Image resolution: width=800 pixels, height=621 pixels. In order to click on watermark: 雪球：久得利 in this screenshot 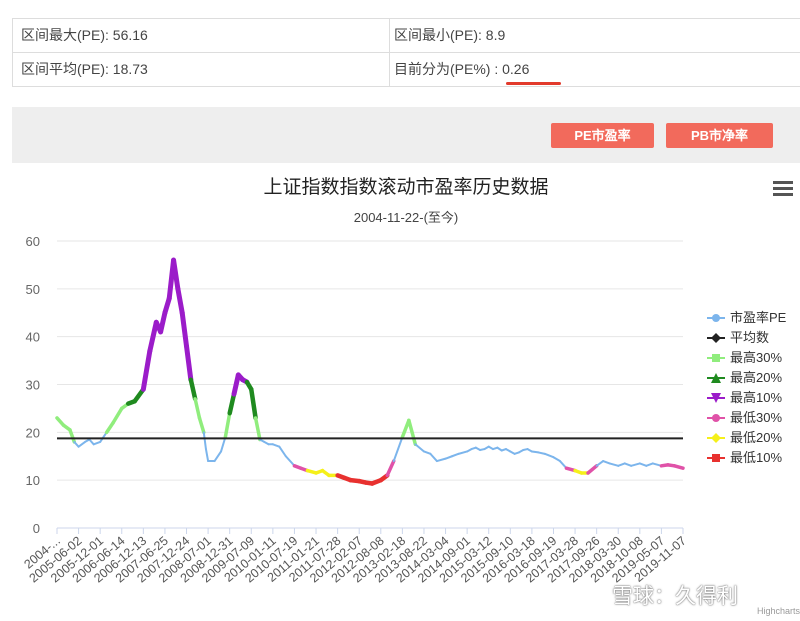, I will do `click(675, 596)`.